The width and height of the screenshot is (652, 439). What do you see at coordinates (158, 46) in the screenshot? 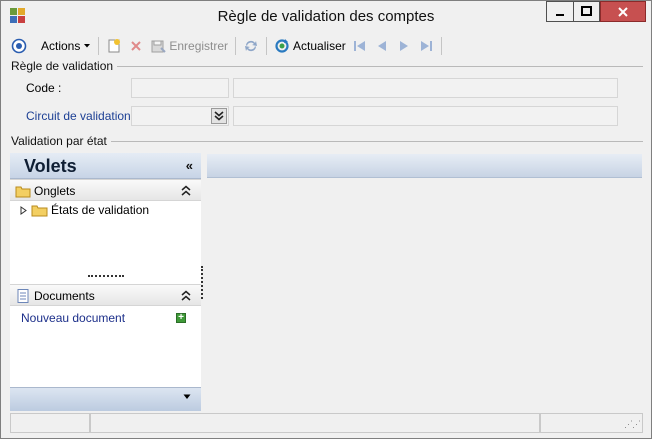
I see `save-icon` at bounding box center [158, 46].